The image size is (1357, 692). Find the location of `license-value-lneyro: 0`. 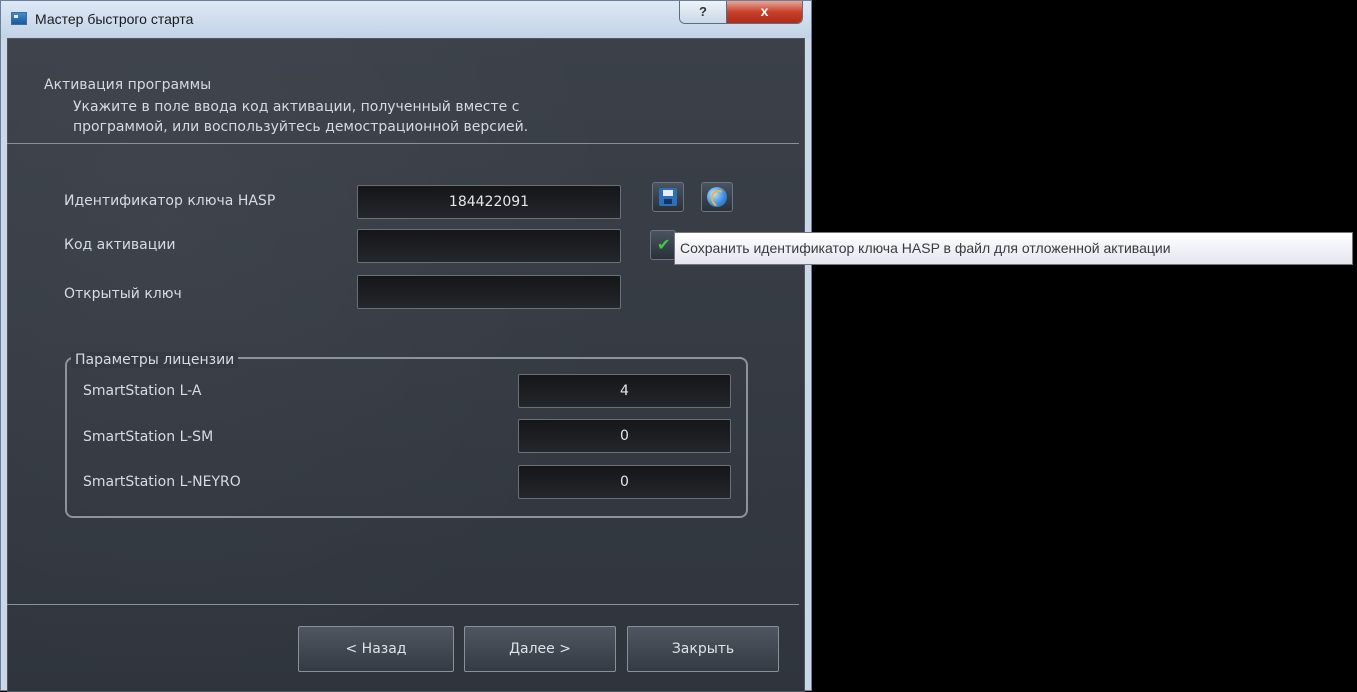

license-value-lneyro: 0 is located at coordinates (624, 482).